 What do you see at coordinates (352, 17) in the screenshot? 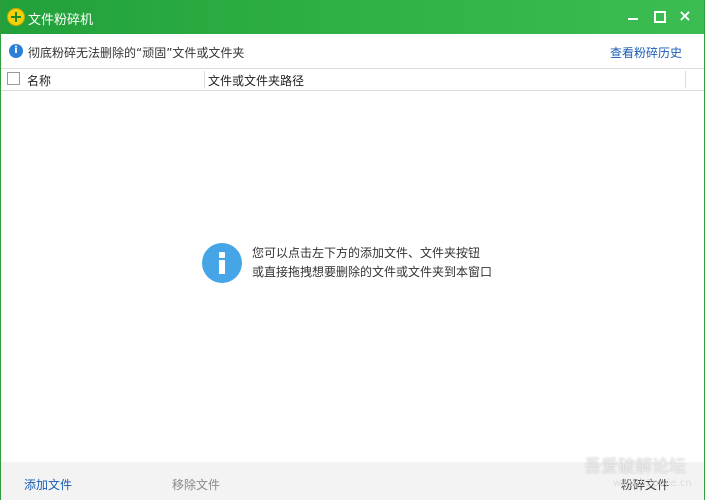
I see `title-bar: 文件粉碎机 ×` at bounding box center [352, 17].